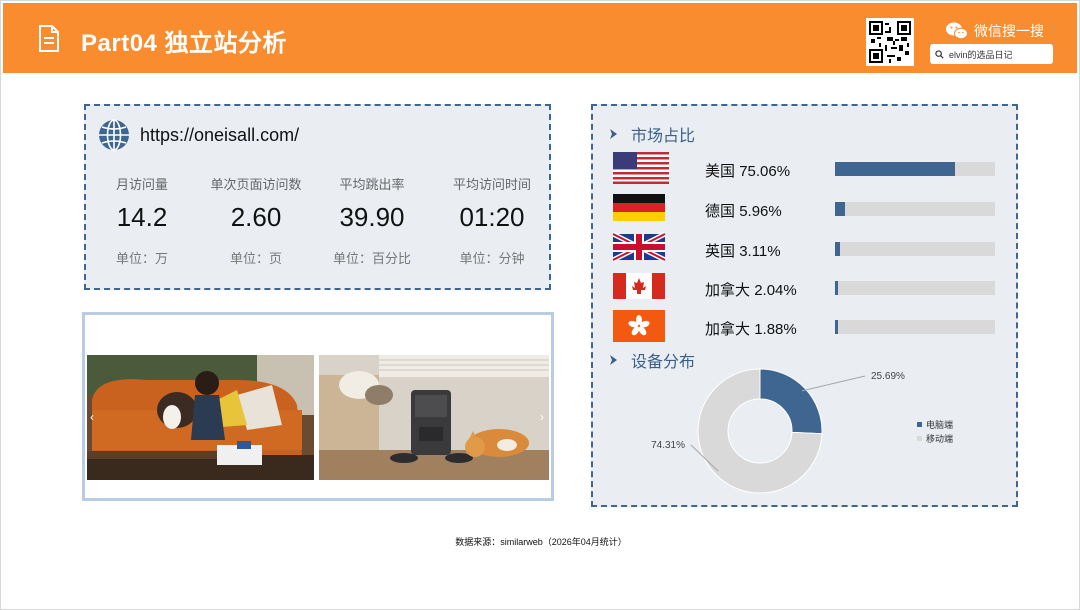  What do you see at coordinates (256, 217) in the screenshot?
I see `metric-value: 2.60` at bounding box center [256, 217].